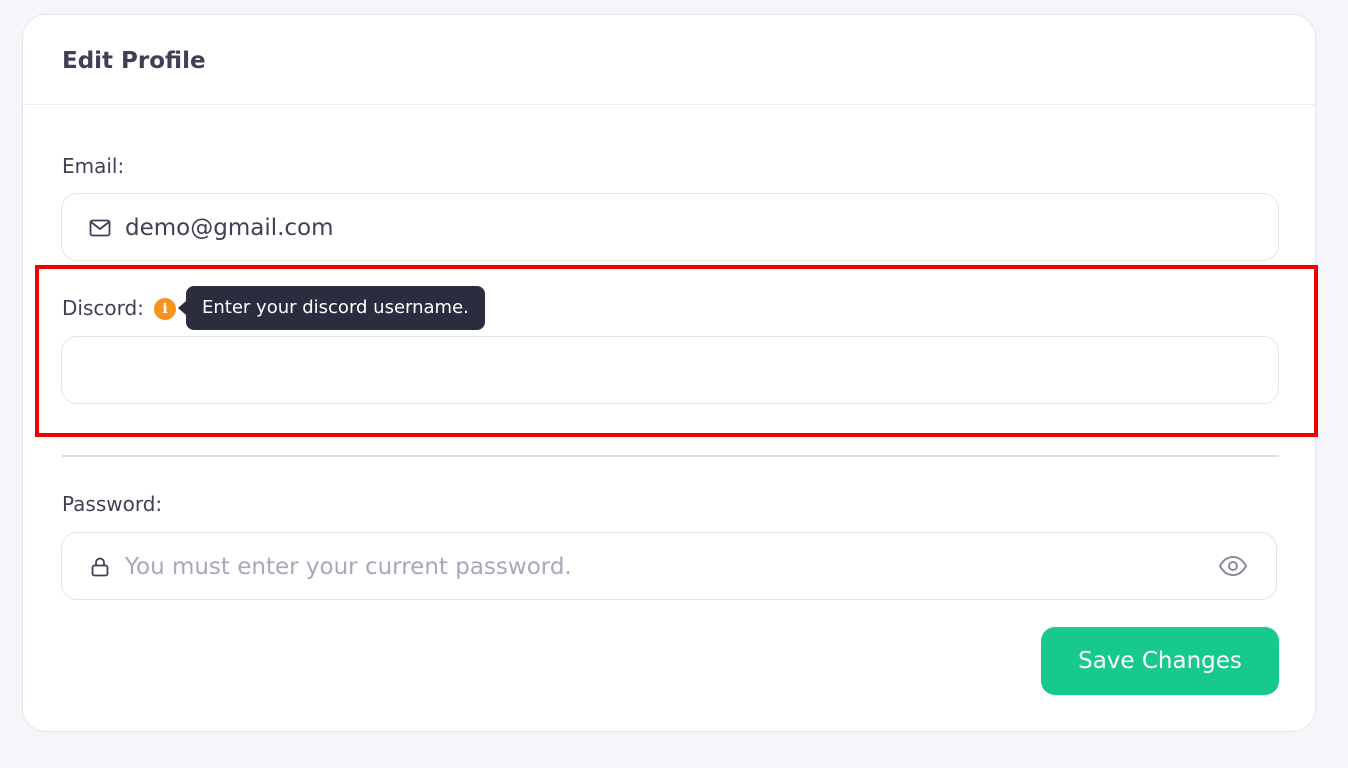 The image size is (1348, 768). What do you see at coordinates (100, 567) in the screenshot?
I see `lock-icon` at bounding box center [100, 567].